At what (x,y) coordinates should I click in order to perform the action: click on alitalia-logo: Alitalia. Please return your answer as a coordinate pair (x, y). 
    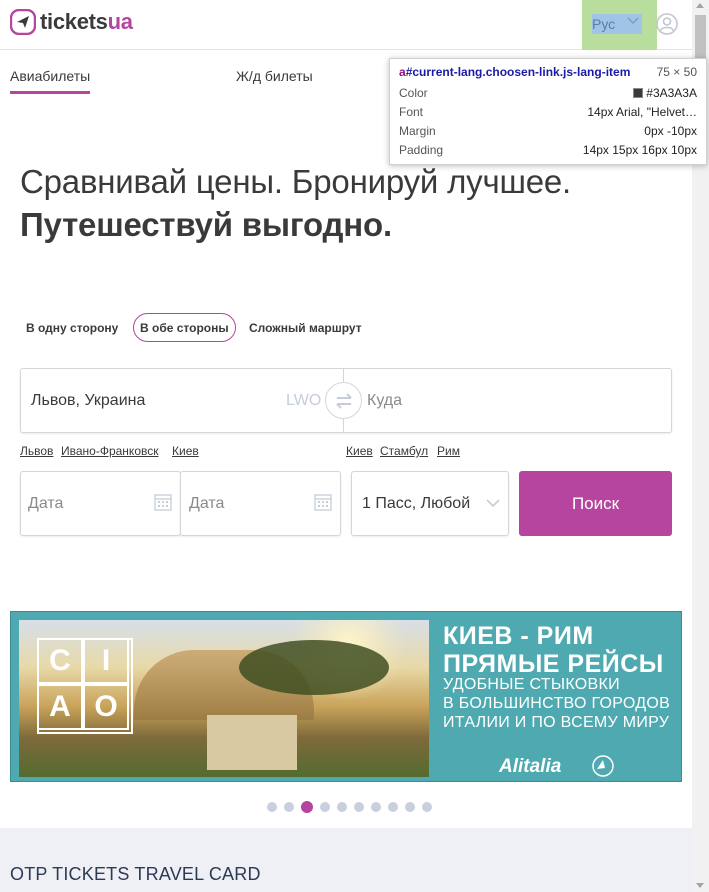
    Looking at the image, I should click on (530, 766).